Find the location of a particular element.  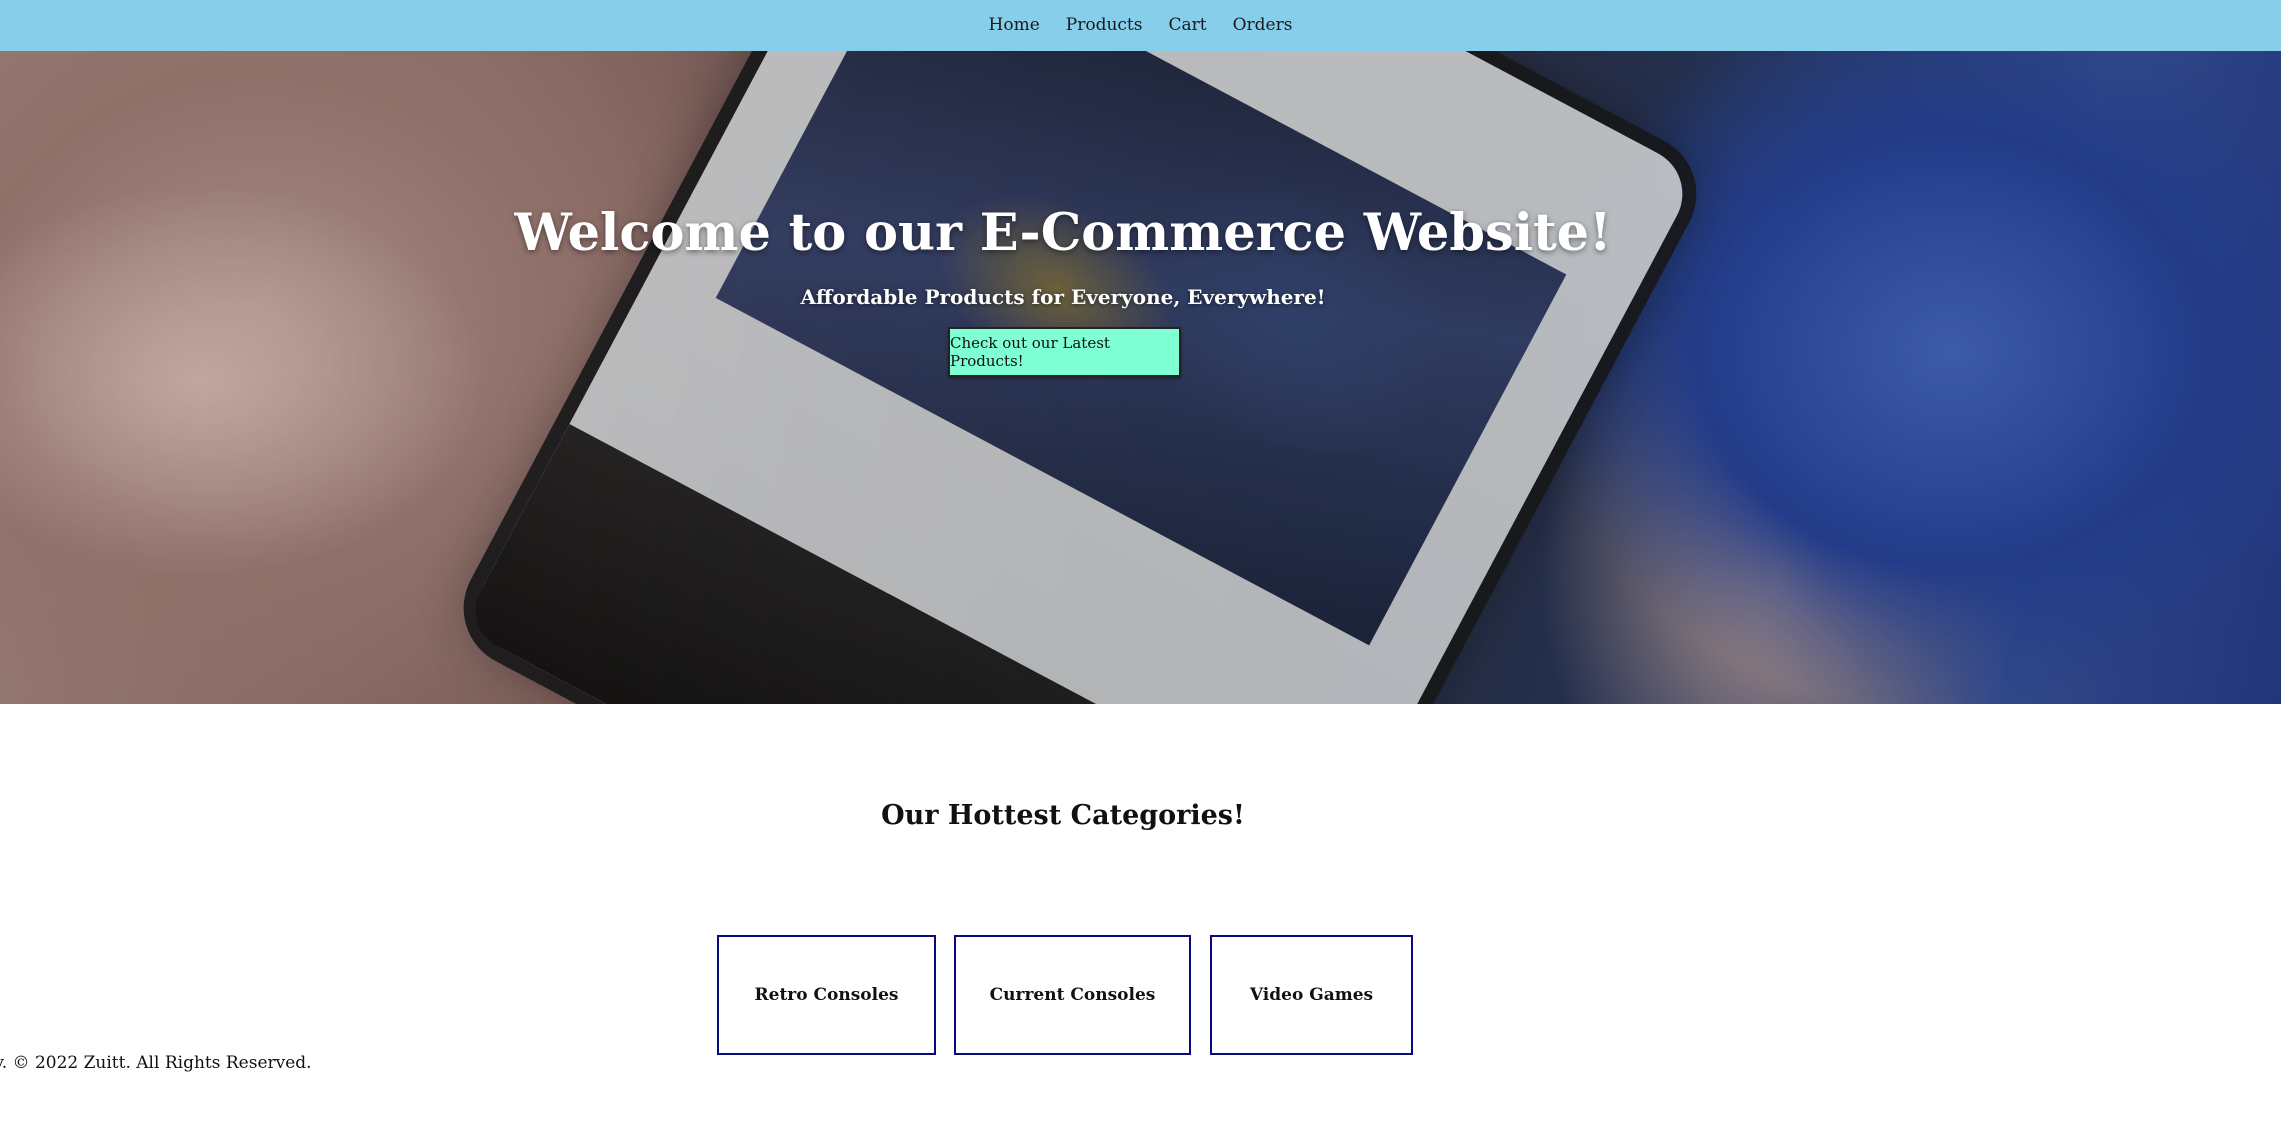

category-card-current-consoles: Current Consoles is located at coordinates (1072, 995).